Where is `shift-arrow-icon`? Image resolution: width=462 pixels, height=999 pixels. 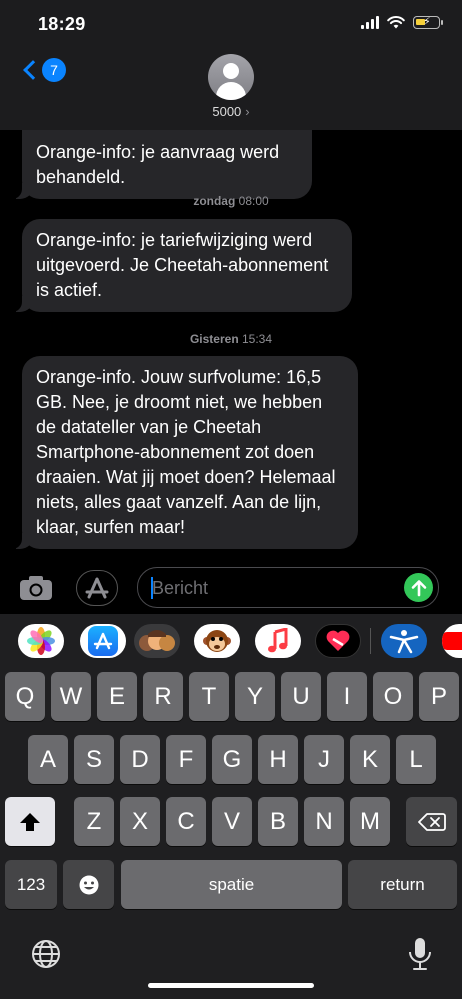
shift-arrow-icon is located at coordinates (30, 821).